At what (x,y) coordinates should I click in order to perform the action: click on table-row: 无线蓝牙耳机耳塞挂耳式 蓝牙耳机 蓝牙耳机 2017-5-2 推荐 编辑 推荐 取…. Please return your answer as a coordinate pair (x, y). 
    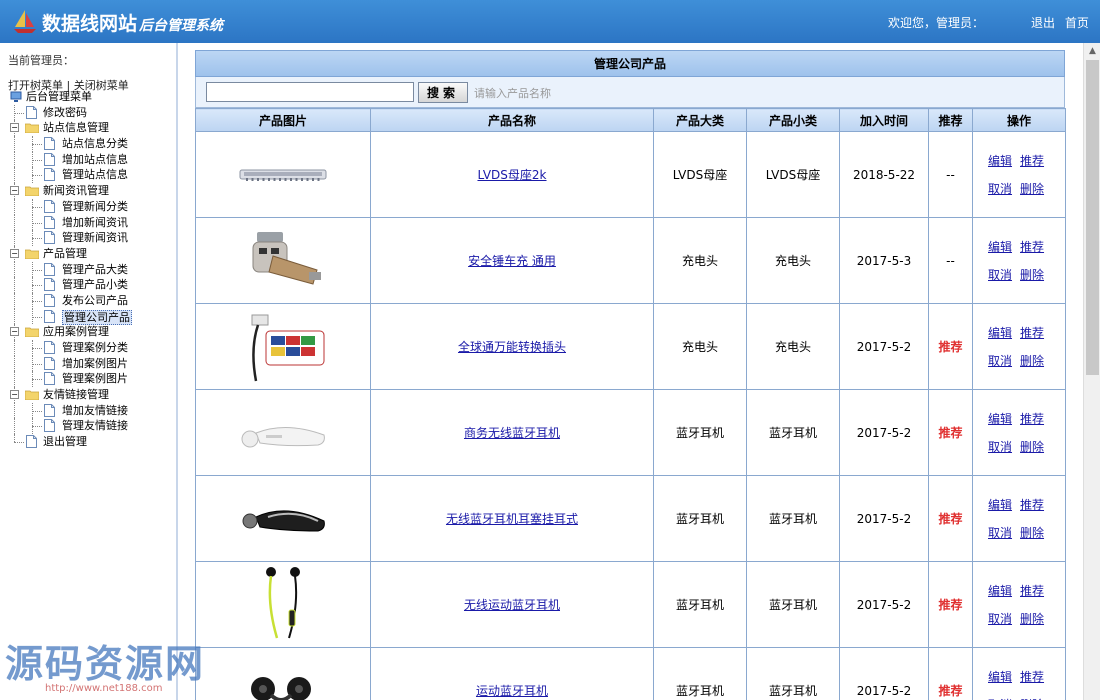
    Looking at the image, I should click on (630, 518).